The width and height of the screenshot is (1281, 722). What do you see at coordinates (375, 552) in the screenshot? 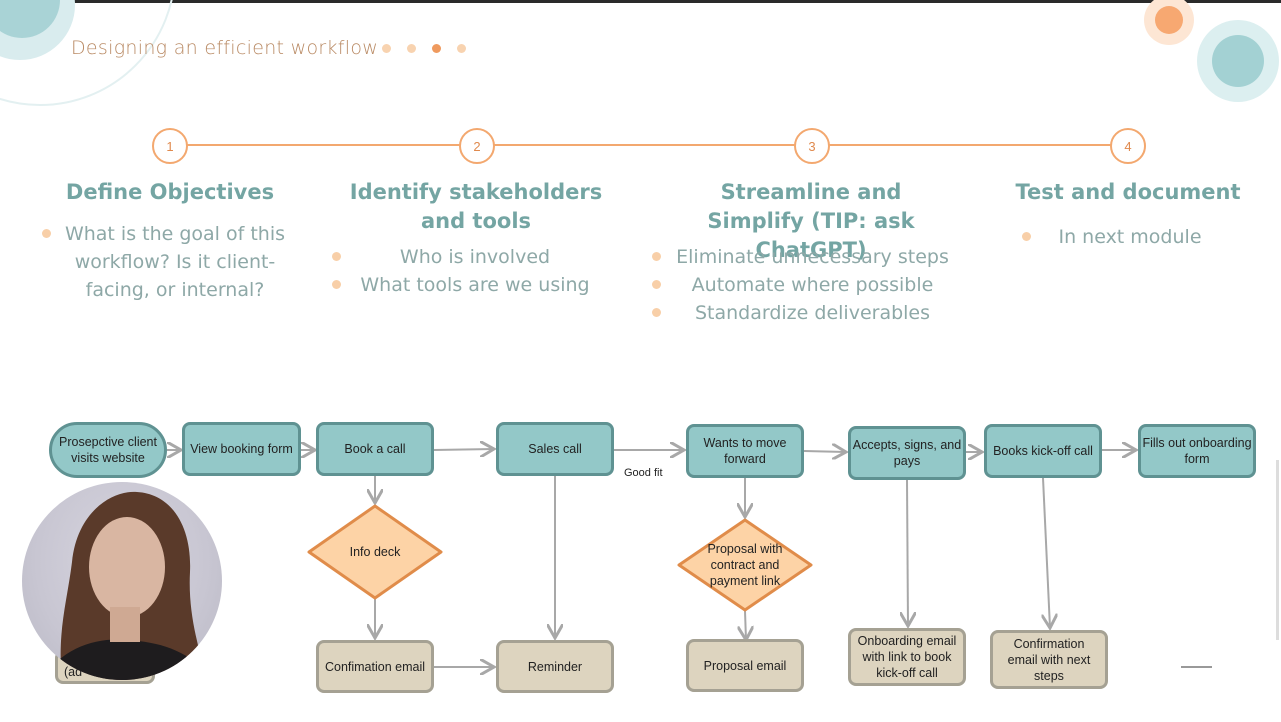
I see `node-info-deck: Info deck` at bounding box center [375, 552].